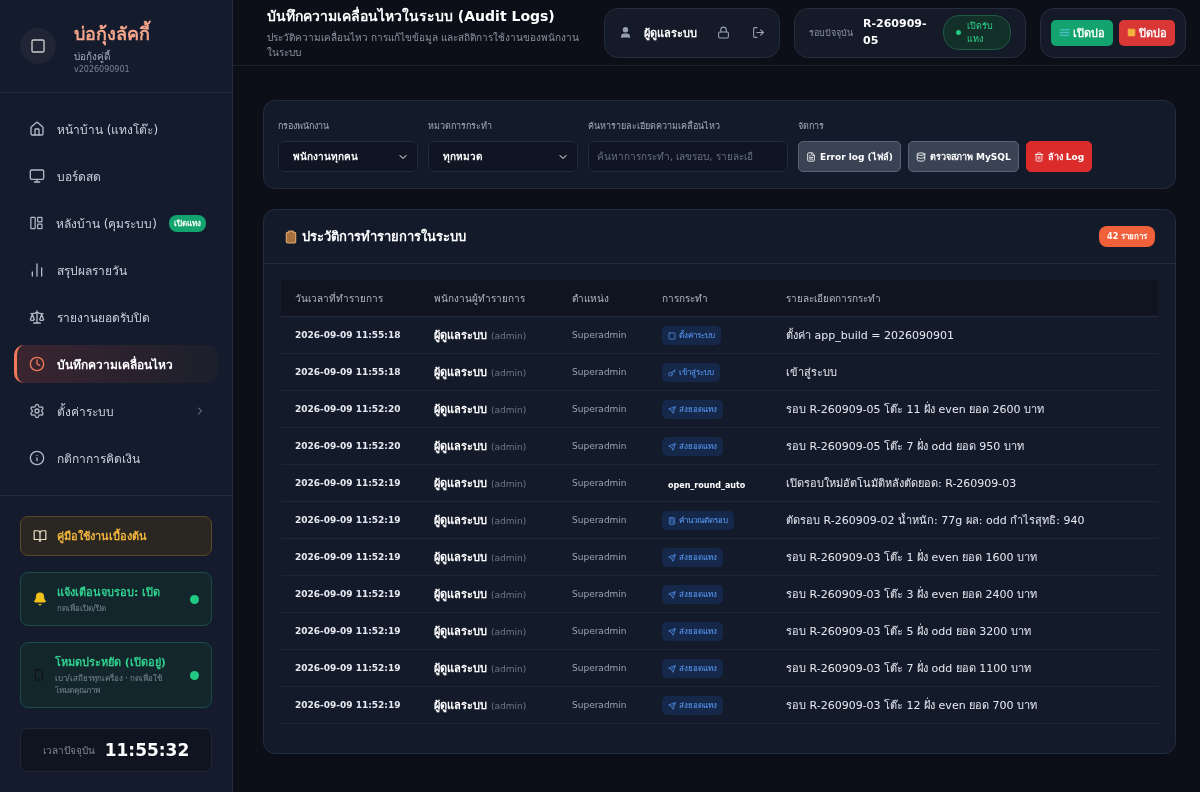 Image resolution: width=1200 pixels, height=792 pixels. Describe the element at coordinates (40, 536) in the screenshot. I see `book-icon` at that location.